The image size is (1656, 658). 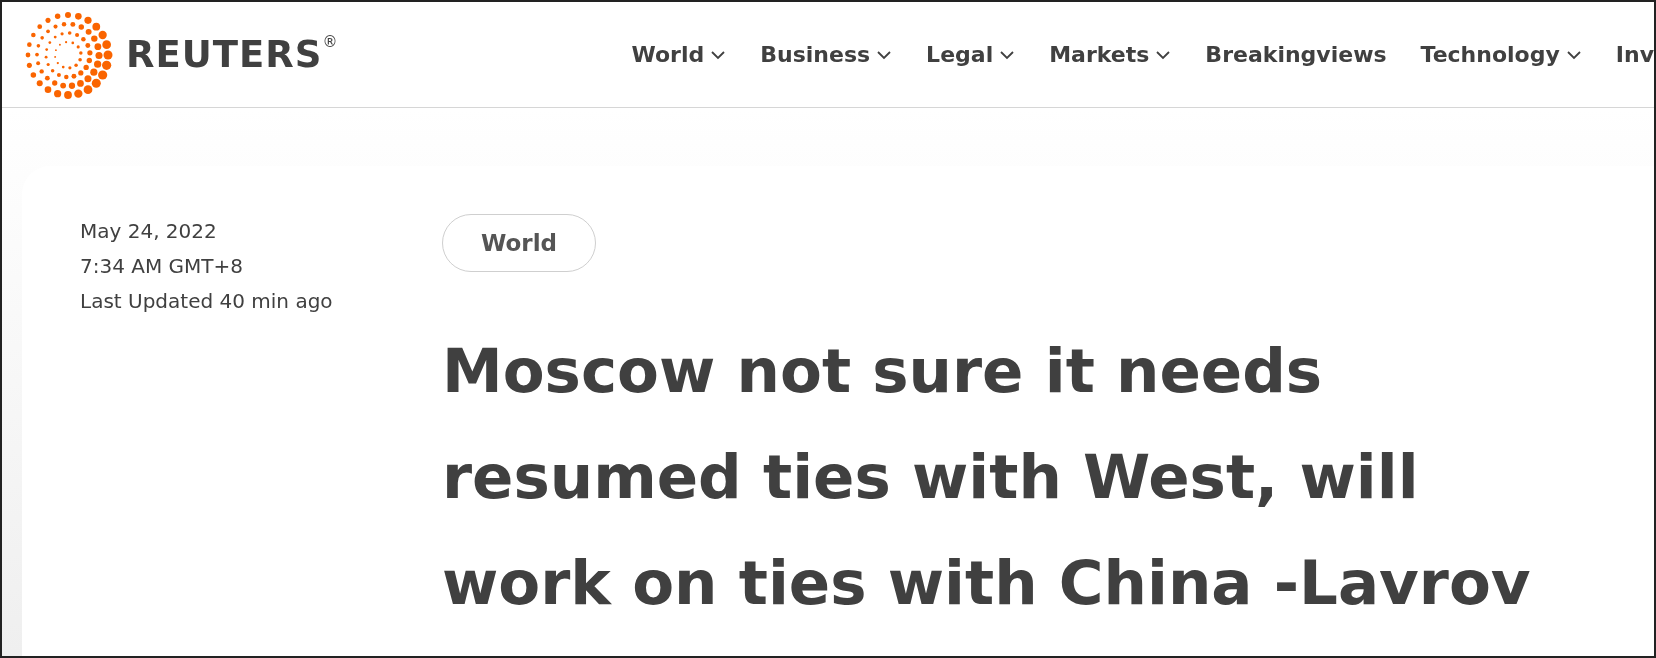 What do you see at coordinates (931, 477) in the screenshot?
I see `headline-line: resumed ties with West, will` at bounding box center [931, 477].